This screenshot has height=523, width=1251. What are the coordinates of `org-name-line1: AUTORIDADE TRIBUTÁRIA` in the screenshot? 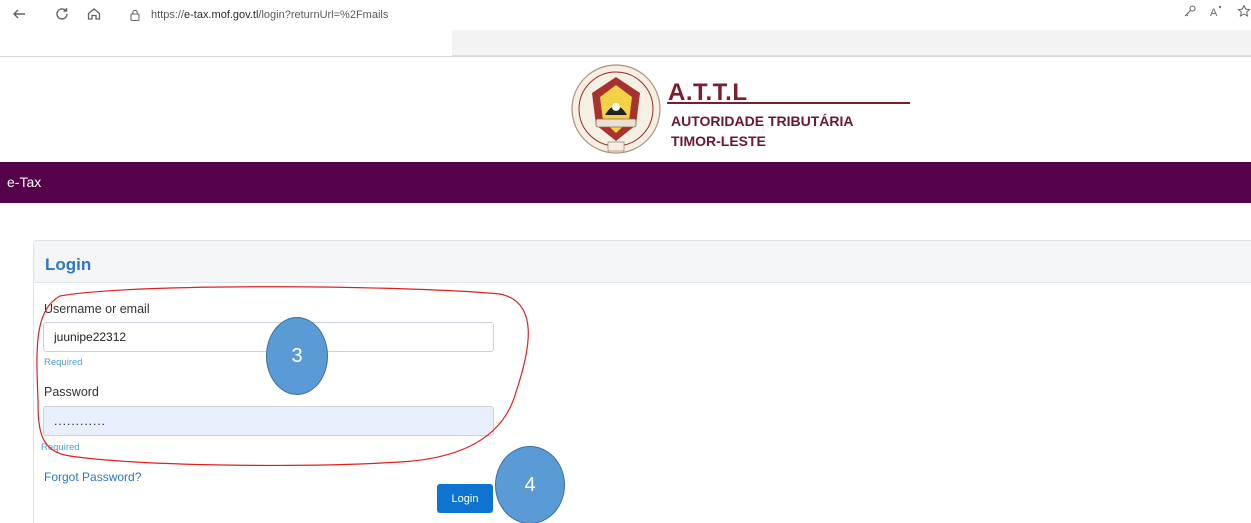 It's located at (762, 121).